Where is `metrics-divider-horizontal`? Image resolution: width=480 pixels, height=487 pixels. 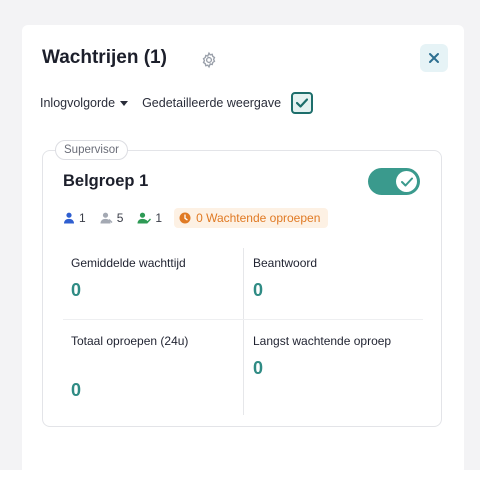 metrics-divider-horizontal is located at coordinates (243, 319).